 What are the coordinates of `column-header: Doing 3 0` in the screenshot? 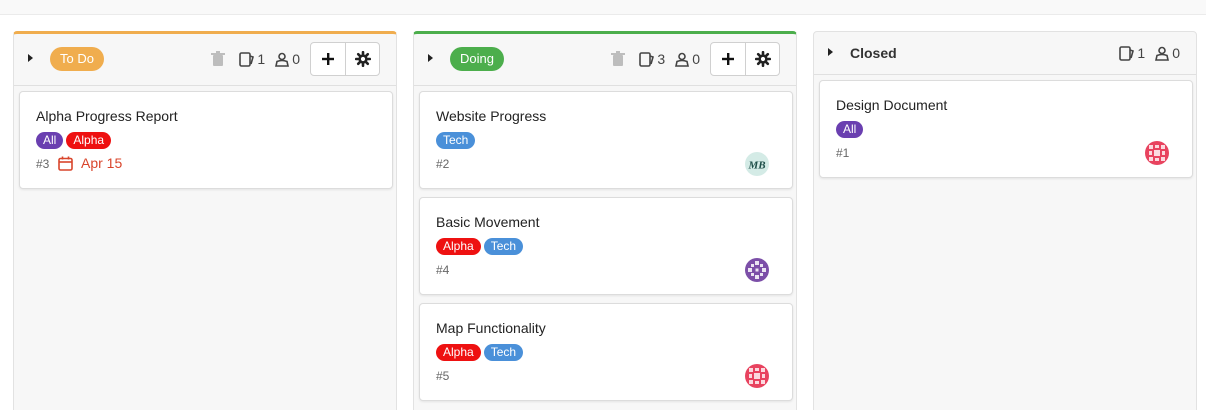 It's located at (605, 59).